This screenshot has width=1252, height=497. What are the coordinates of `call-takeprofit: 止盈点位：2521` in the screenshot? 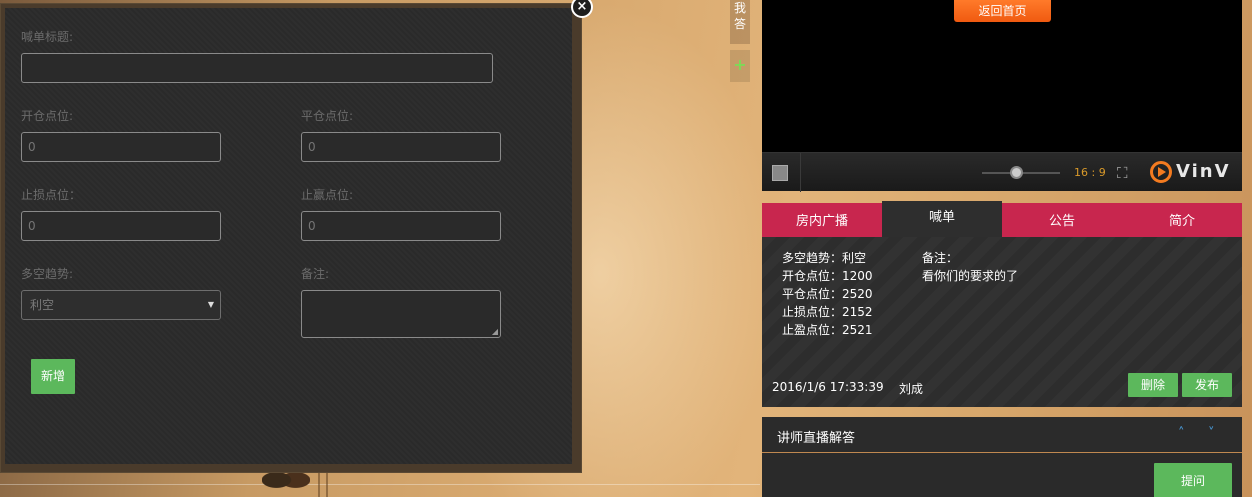 It's located at (827, 330).